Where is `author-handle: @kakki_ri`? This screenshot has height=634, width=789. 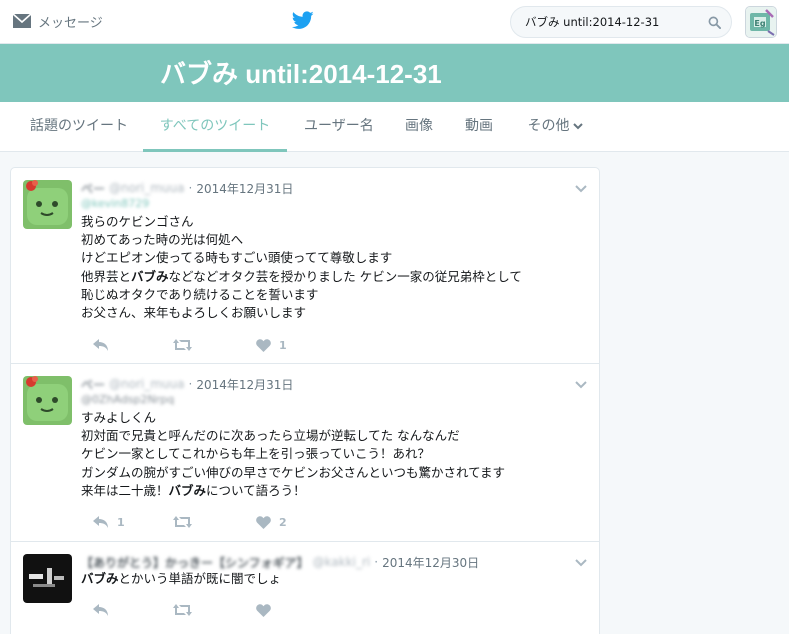
author-handle: @kakki_ri is located at coordinates (342, 562).